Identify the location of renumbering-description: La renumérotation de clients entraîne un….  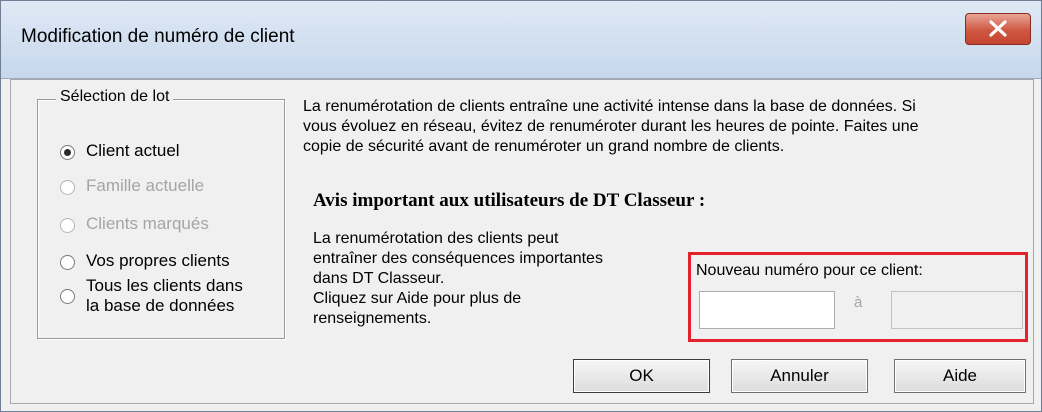
(663, 127).